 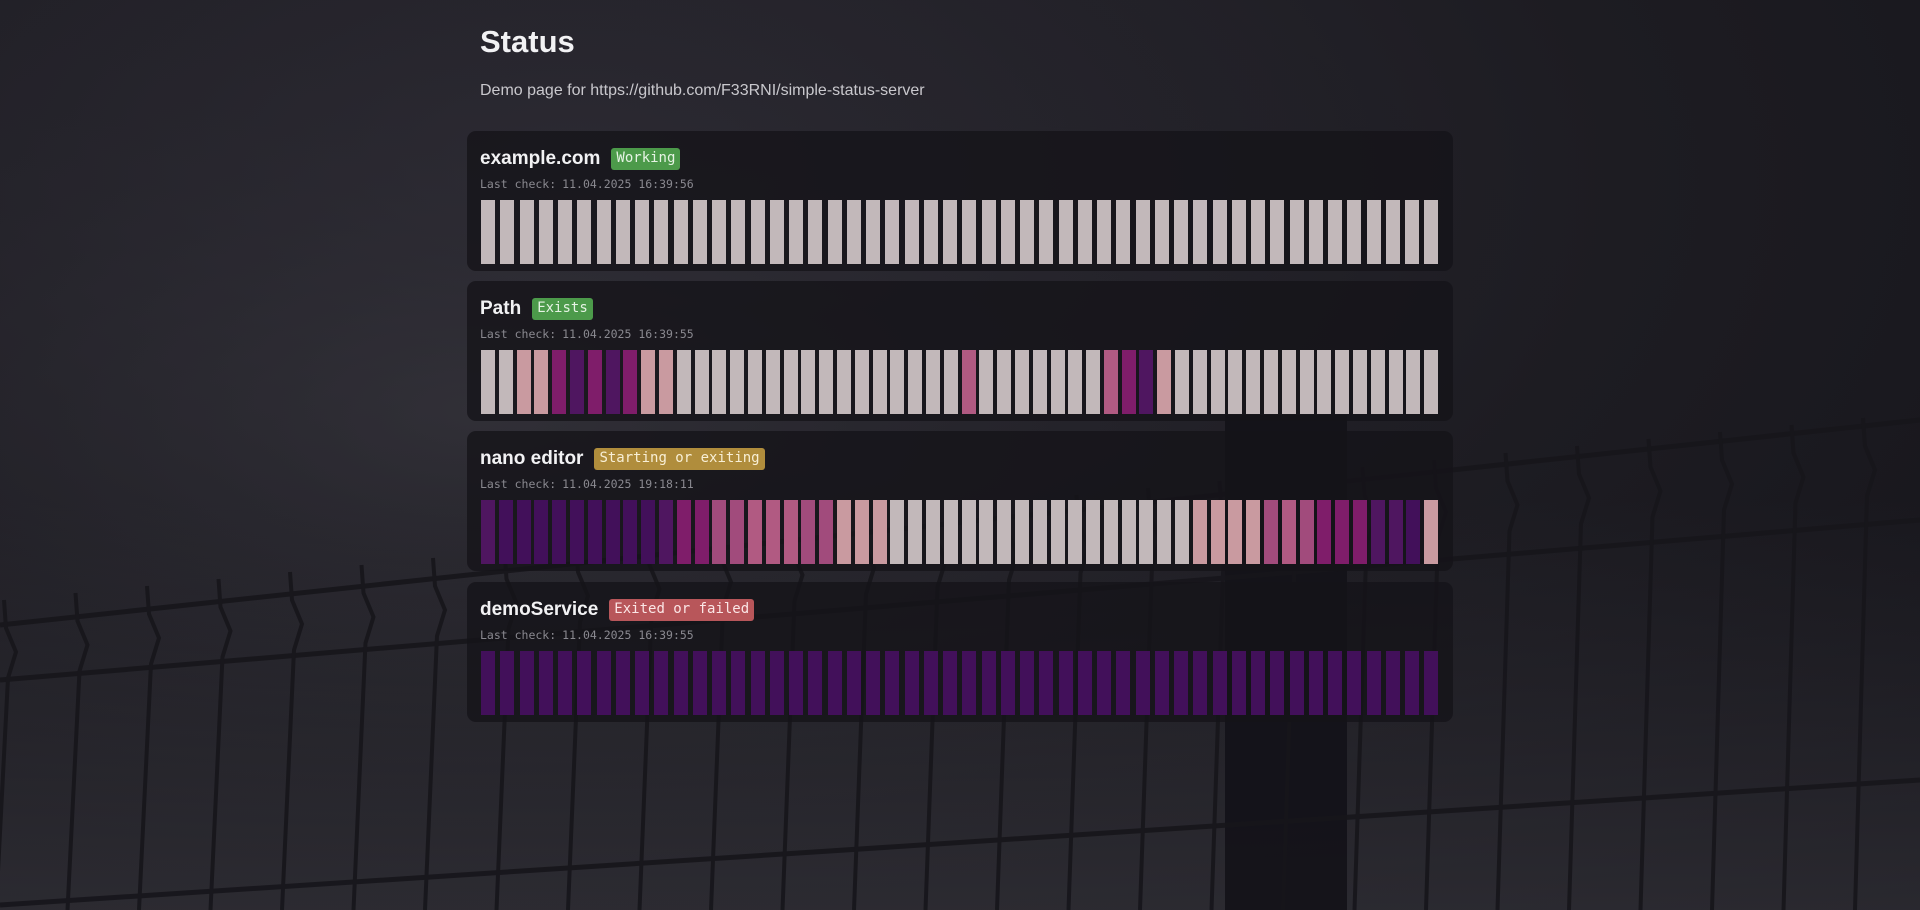 I want to click on service-name: demoService, so click(x=539, y=609).